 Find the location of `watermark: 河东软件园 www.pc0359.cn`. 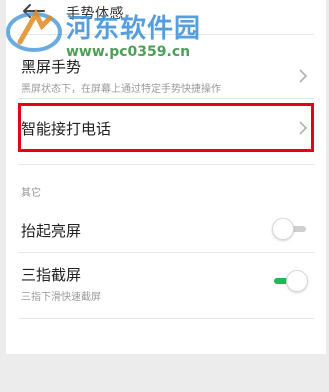

watermark: 河东软件园 www.pc0359.cn is located at coordinates (126, 37).